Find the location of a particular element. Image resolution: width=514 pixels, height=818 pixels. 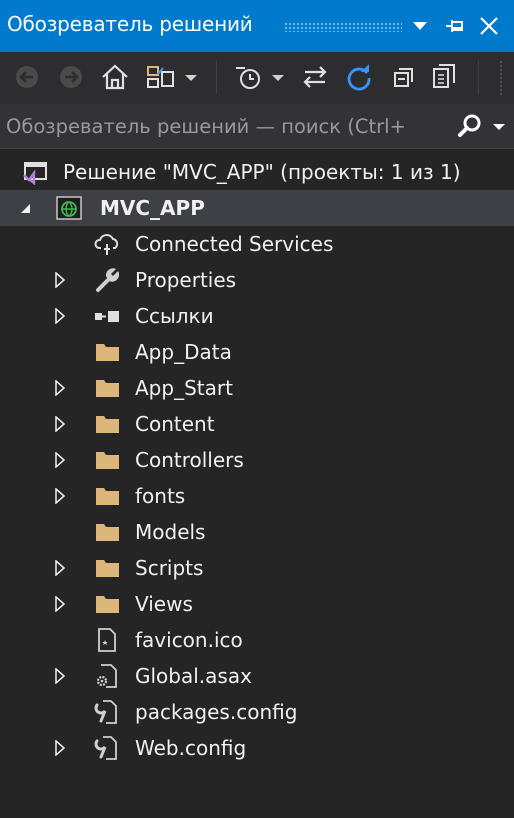

references-icon is located at coordinates (107, 316).